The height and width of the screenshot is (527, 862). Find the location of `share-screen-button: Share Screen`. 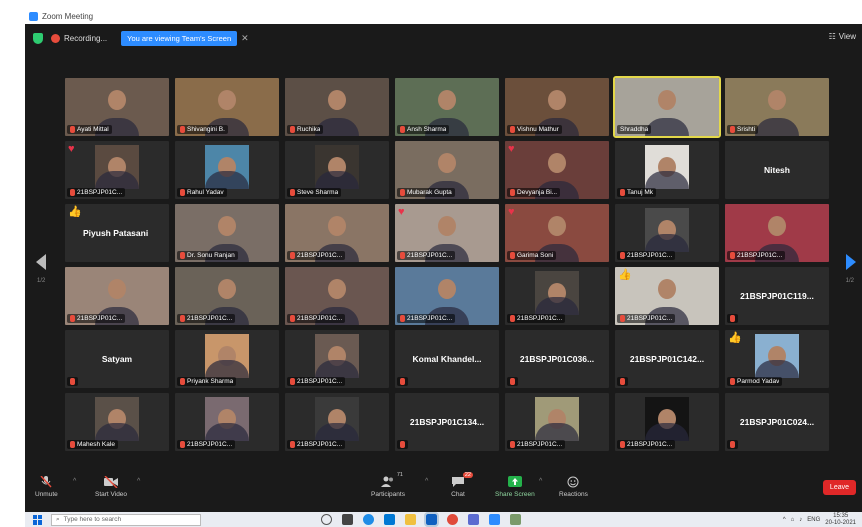

share-screen-button: Share Screen is located at coordinates (515, 487).